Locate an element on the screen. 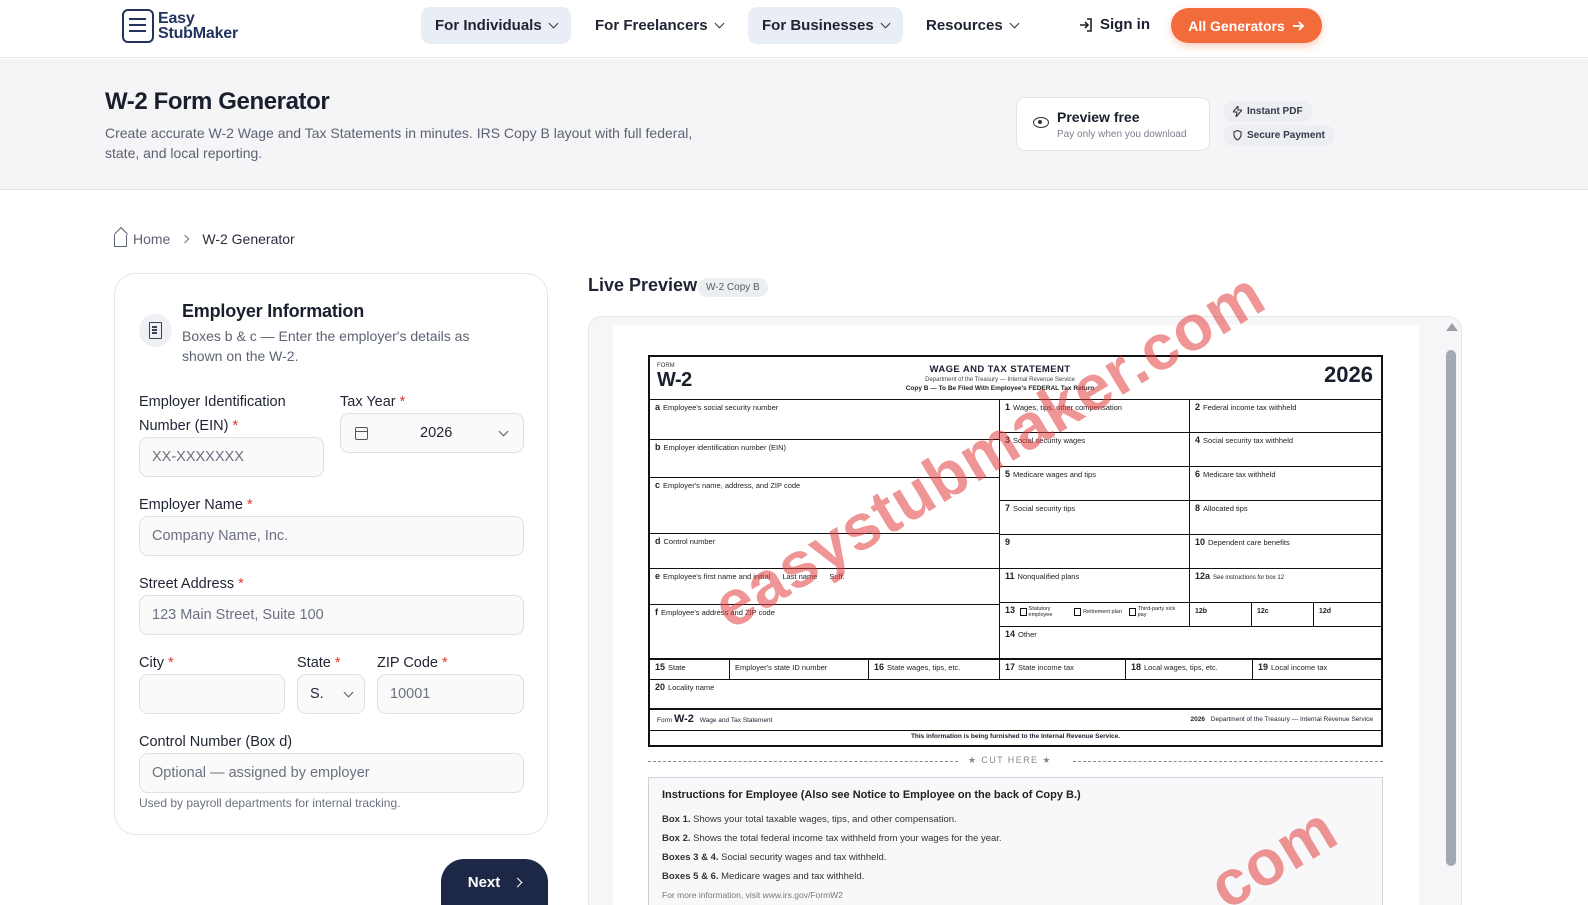 The width and height of the screenshot is (1588, 905). sign-in-icon is located at coordinates (1086, 24).